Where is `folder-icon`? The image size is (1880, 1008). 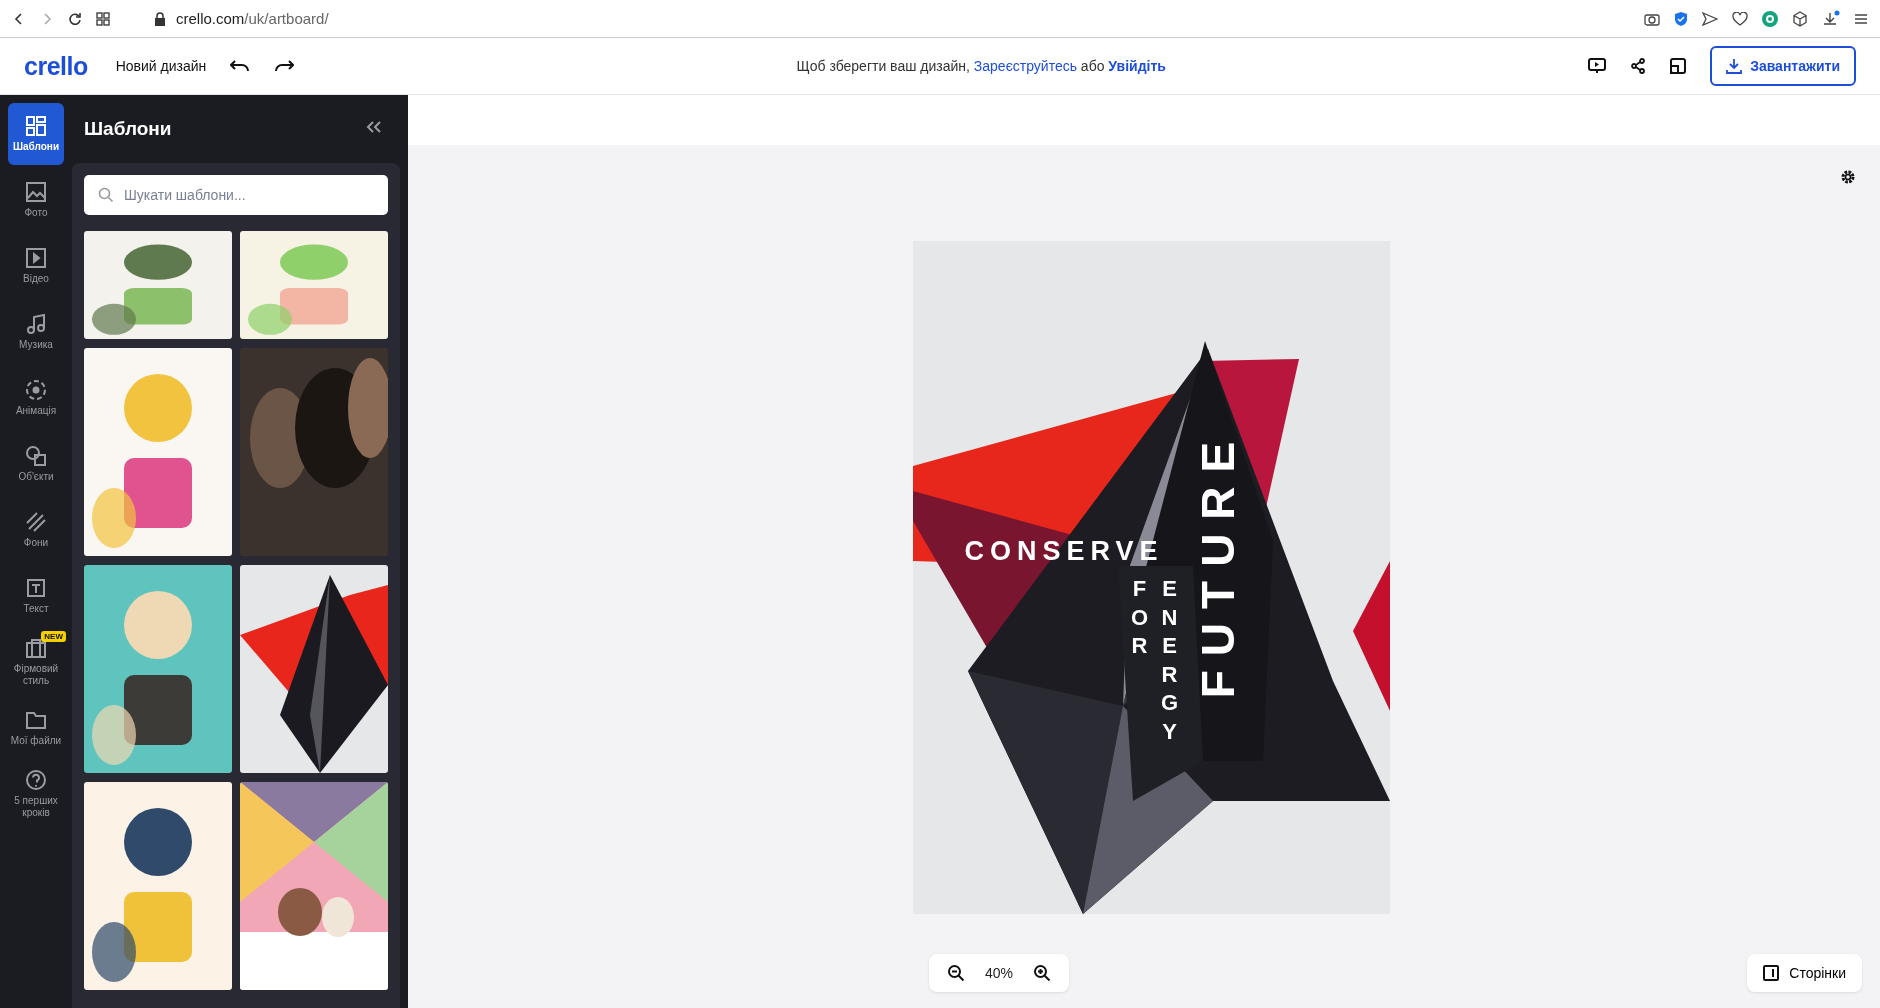 folder-icon is located at coordinates (36, 720).